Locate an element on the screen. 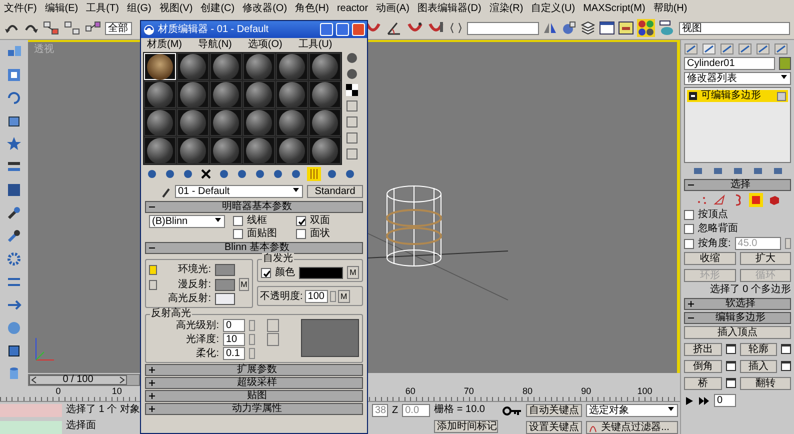  menu-item: 角色(H) is located at coordinates (312, 8).